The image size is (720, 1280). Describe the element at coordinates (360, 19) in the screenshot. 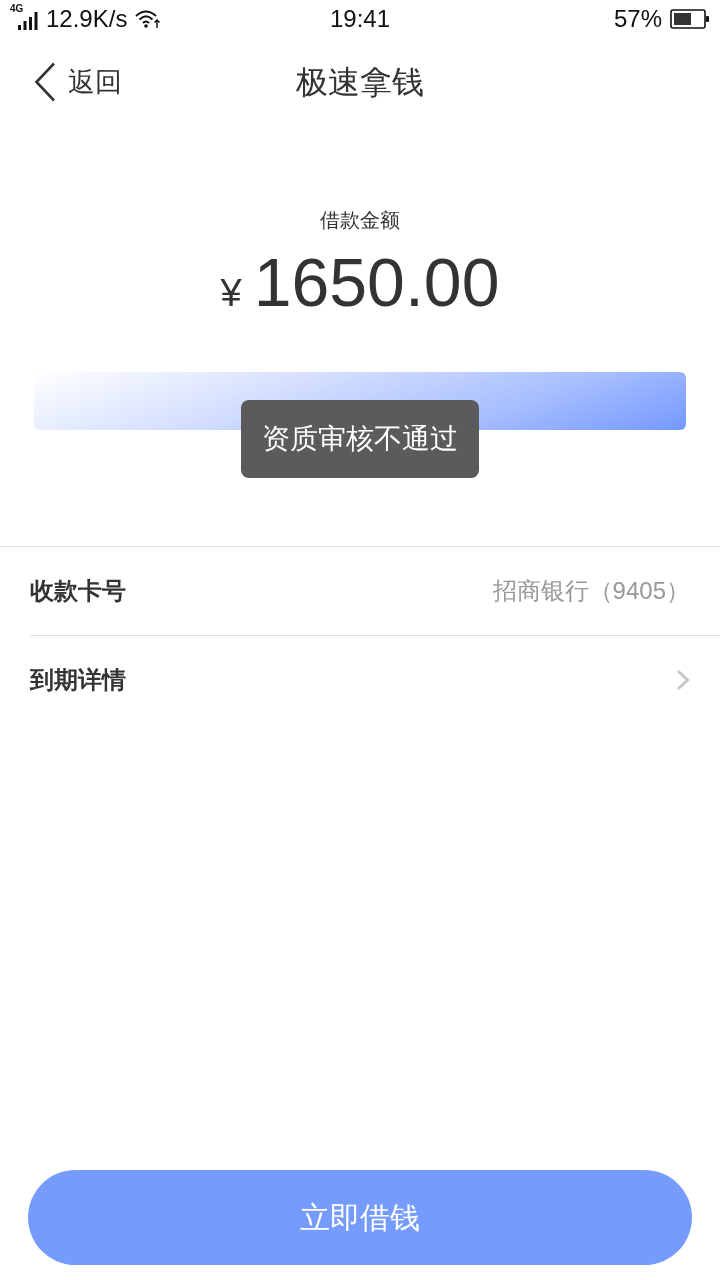

I see `clock-time: 19:41` at that location.